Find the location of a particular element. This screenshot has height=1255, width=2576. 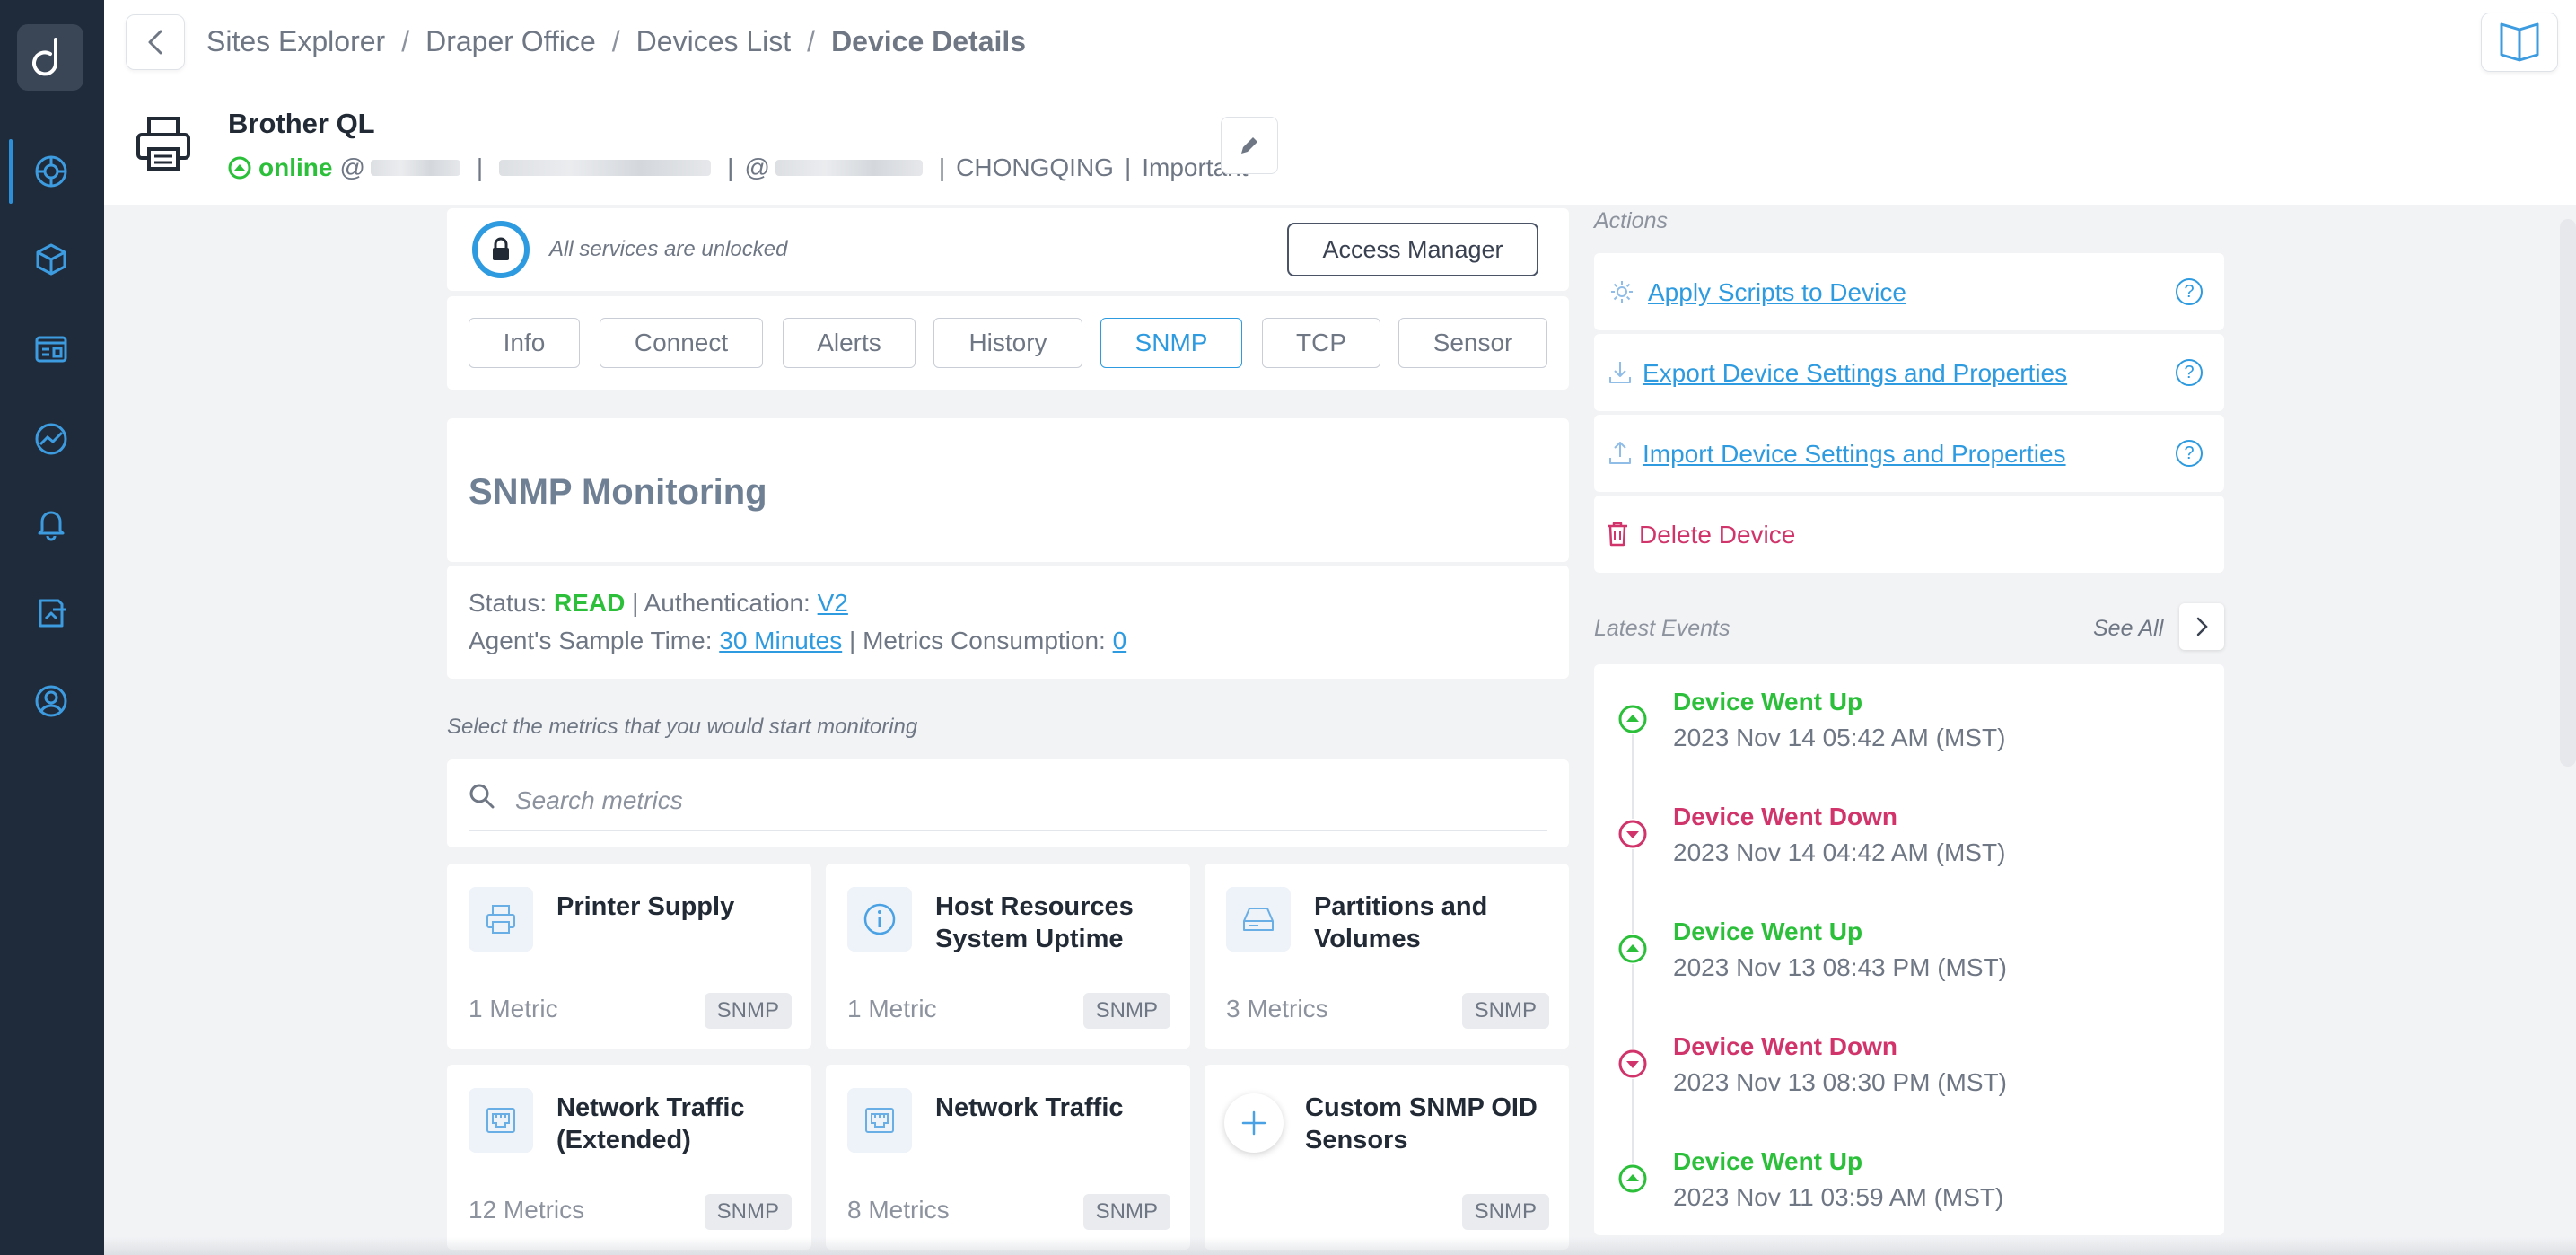

ethernet-port-icon is located at coordinates (879, 1121).